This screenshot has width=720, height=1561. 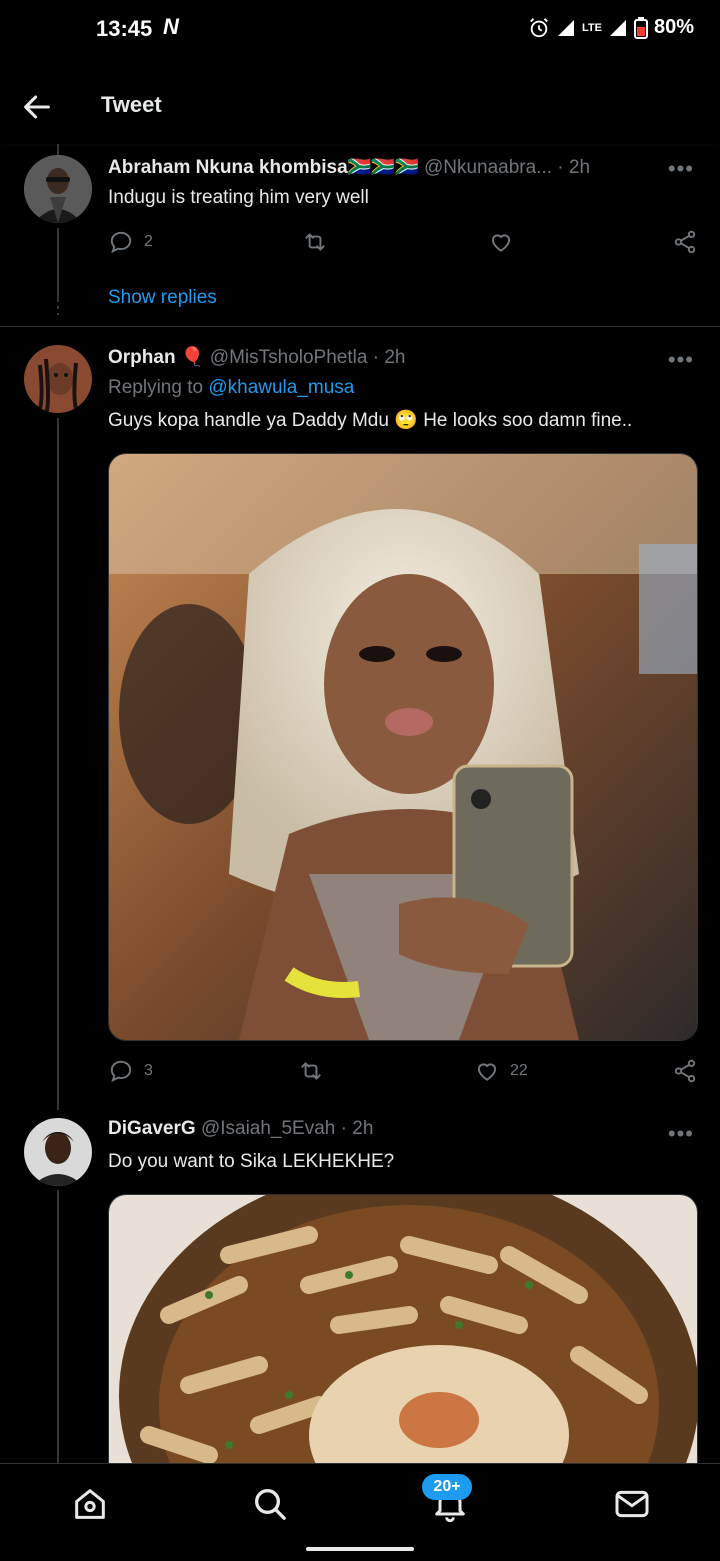 What do you see at coordinates (58, 300) in the screenshot?
I see `dotted-thread-line` at bounding box center [58, 300].